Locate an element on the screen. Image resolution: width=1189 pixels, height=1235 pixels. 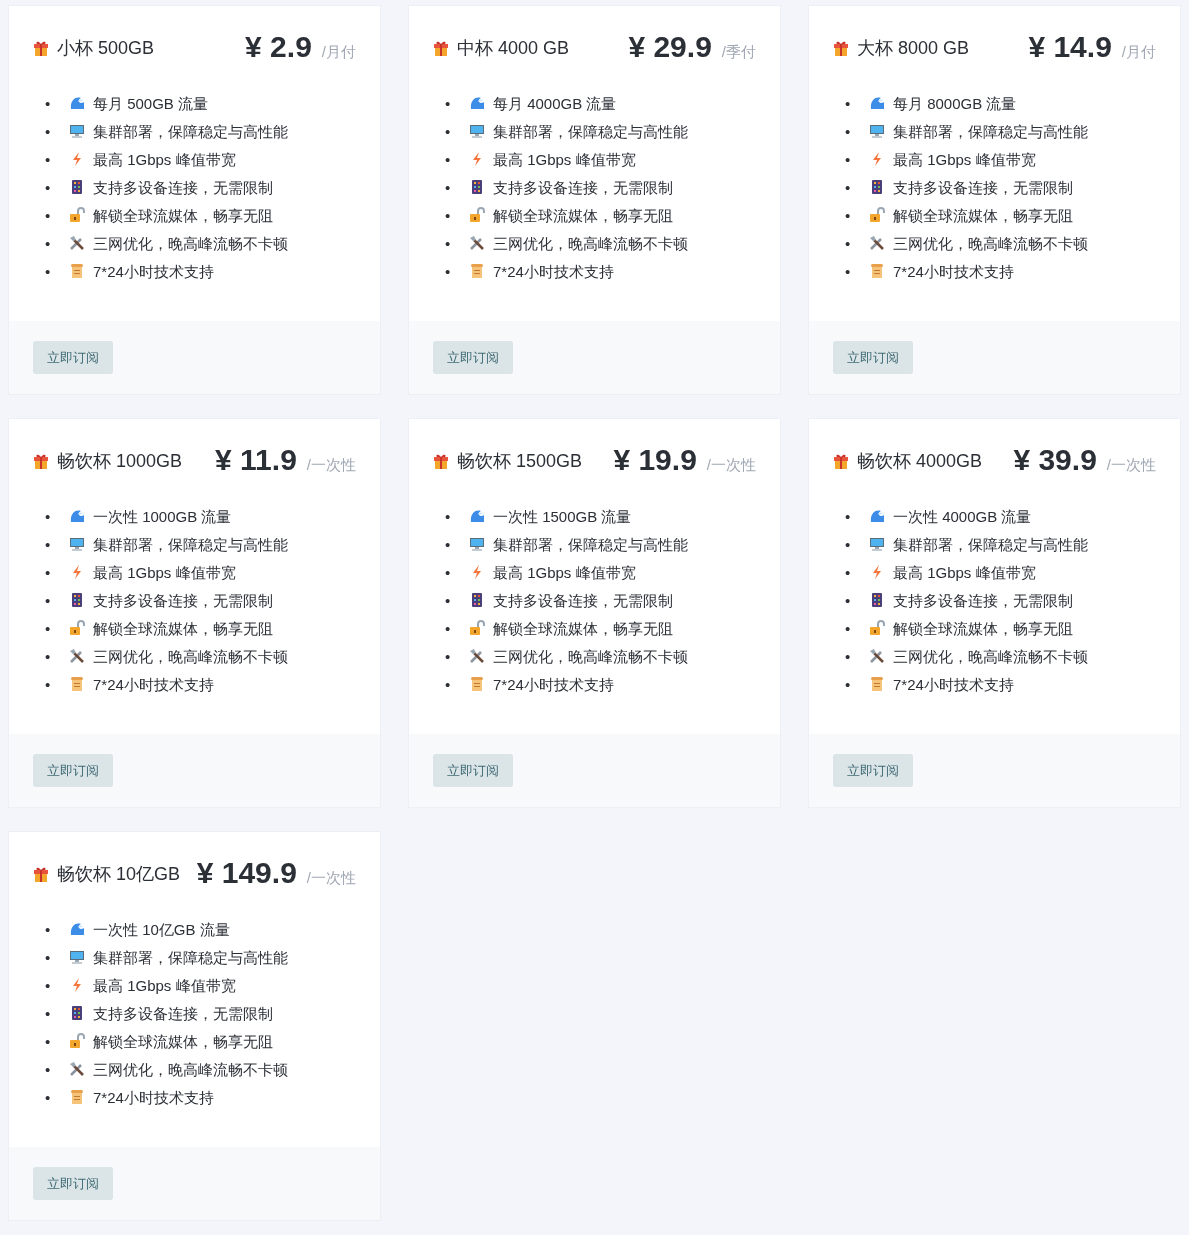
plan-price: ¥ 2.9 is located at coordinates (278, 47).